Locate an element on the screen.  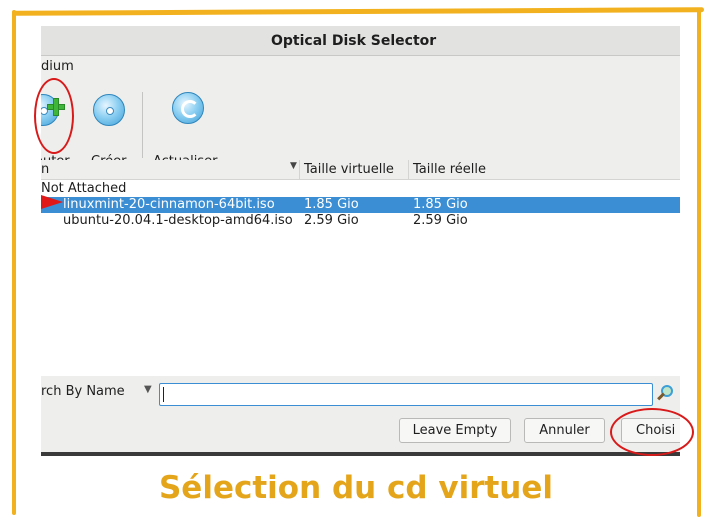
row-name: ubuntu-20.04.1-desktop-amd64.iso is located at coordinates (178, 220).